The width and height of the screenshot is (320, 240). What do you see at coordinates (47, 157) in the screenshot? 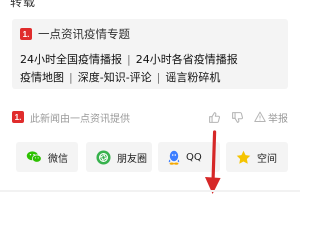
I see `share-wechat-button: 微信` at bounding box center [47, 157].